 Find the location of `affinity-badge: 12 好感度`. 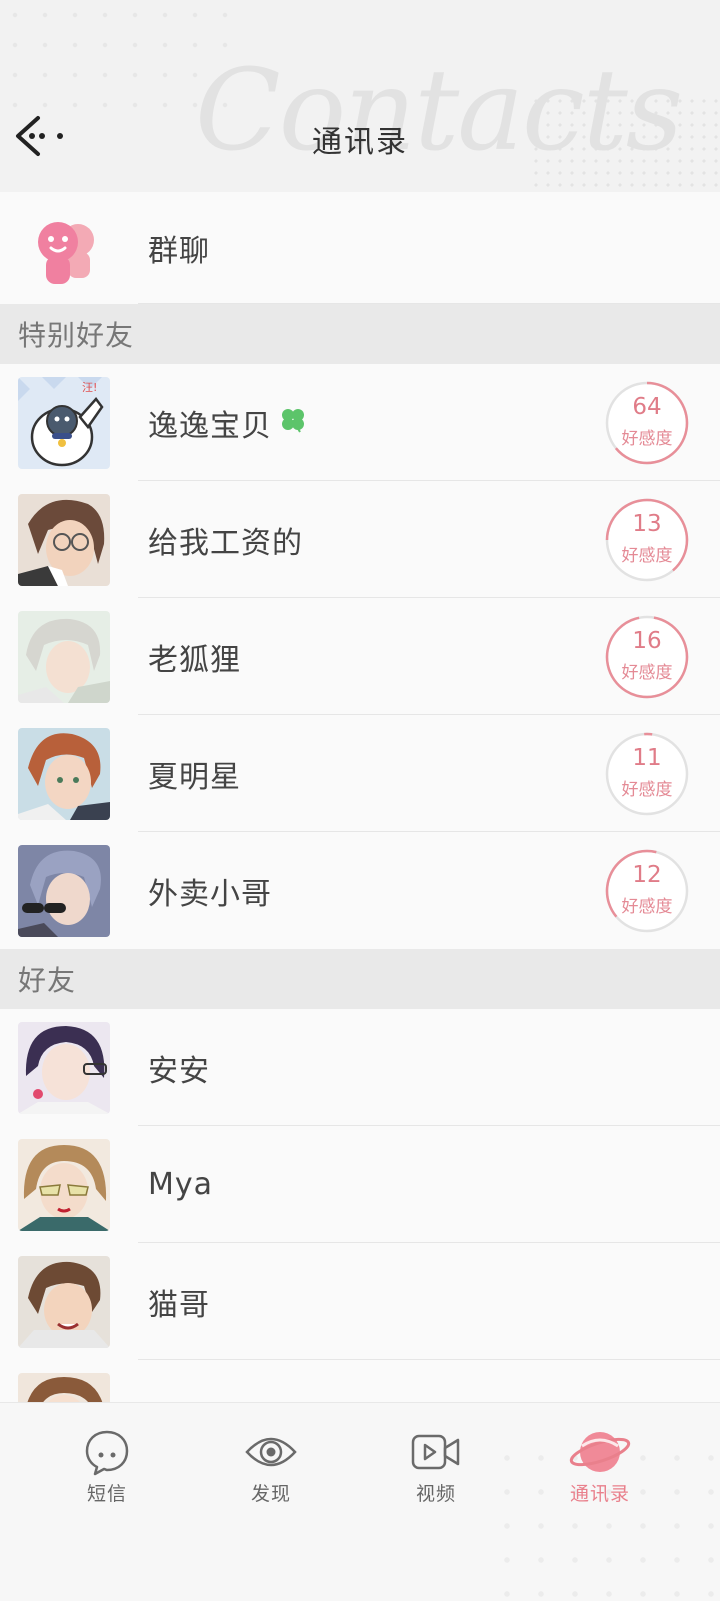

affinity-badge: 12 好感度 is located at coordinates (647, 891).